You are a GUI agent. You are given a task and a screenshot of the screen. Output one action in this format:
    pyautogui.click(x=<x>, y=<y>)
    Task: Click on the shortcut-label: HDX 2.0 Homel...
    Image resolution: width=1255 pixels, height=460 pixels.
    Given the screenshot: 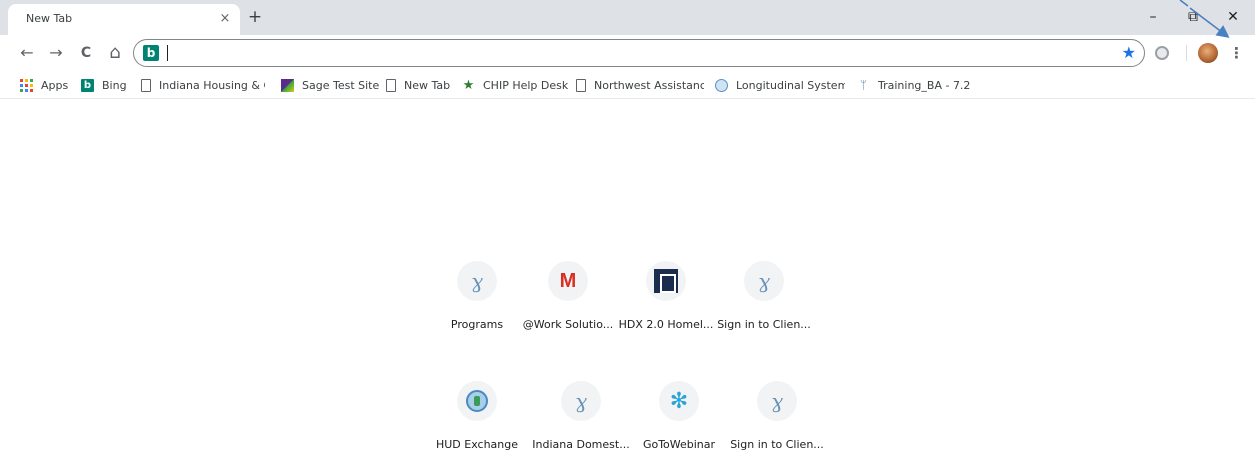 What is the action you would take?
    pyautogui.click(x=666, y=324)
    